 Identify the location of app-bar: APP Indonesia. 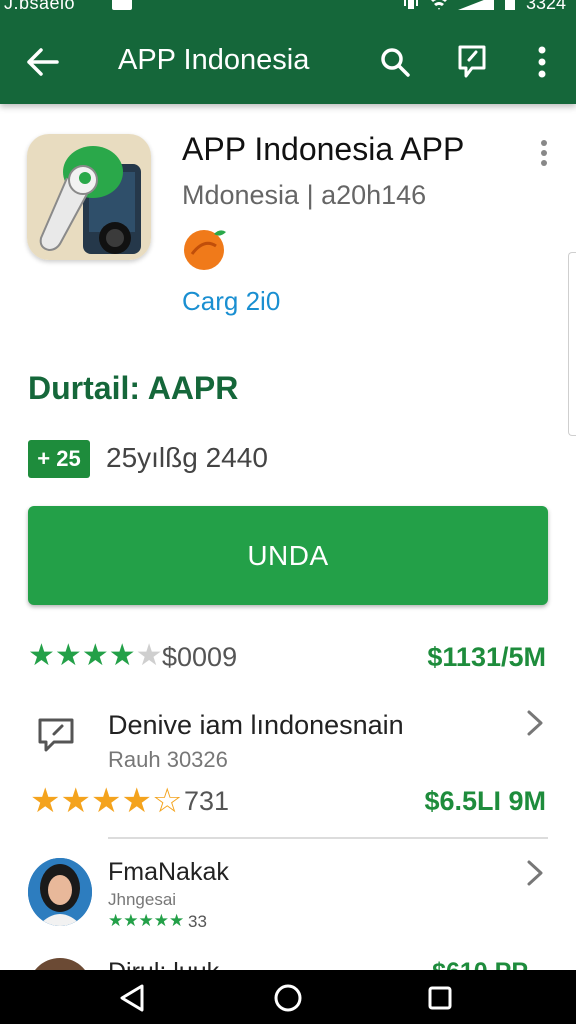
(288, 62).